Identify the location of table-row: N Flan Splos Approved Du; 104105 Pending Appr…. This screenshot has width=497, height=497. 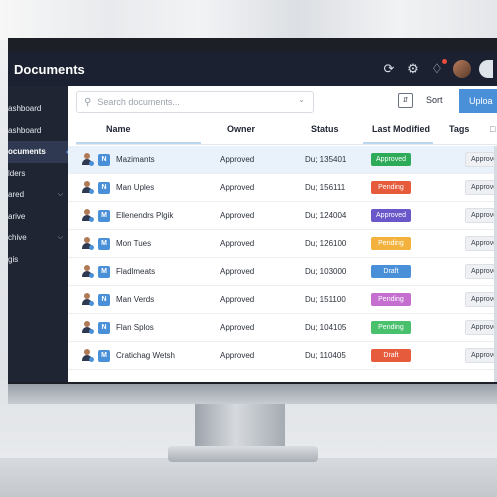
(282, 328).